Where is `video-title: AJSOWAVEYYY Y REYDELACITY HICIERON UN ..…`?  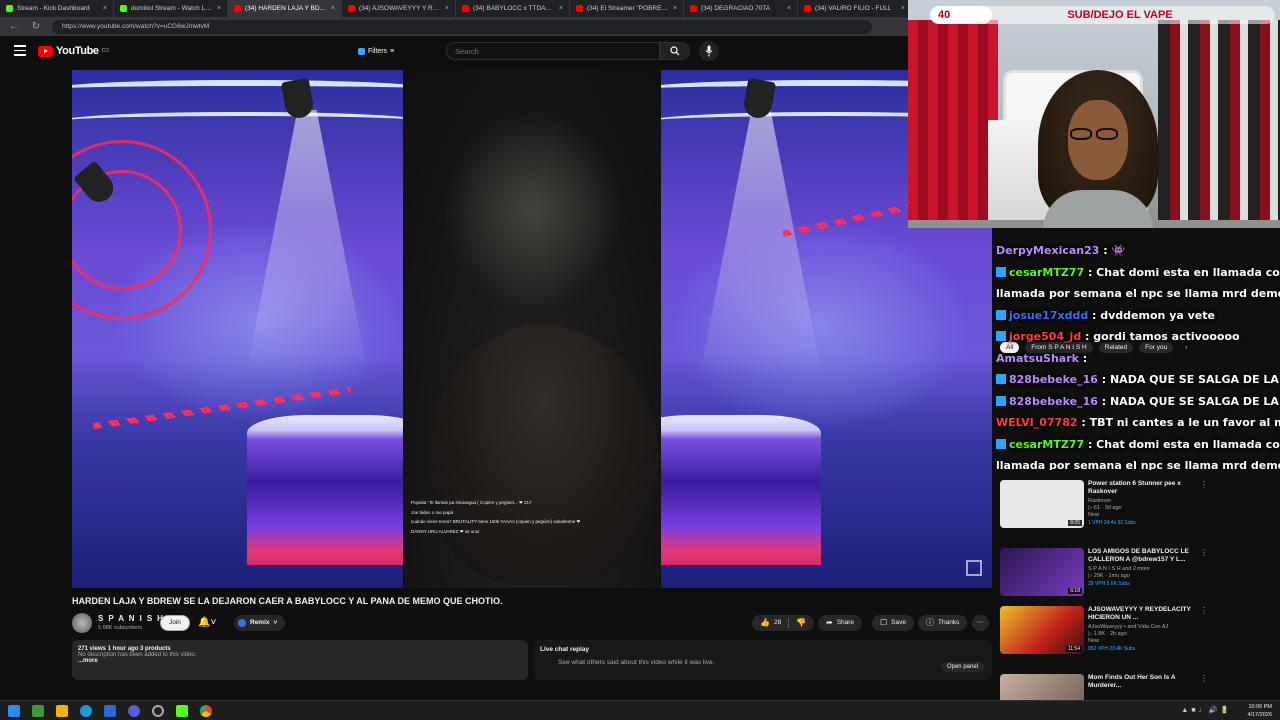 video-title: AJSOWAVEYYY Y REYDELACITY HICIERON UN ..… is located at coordinates (1142, 614).